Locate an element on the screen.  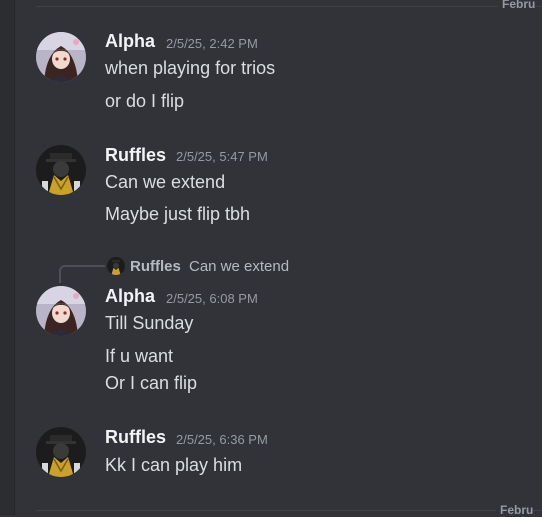
message-text: Can we extend is located at coordinates (165, 182).